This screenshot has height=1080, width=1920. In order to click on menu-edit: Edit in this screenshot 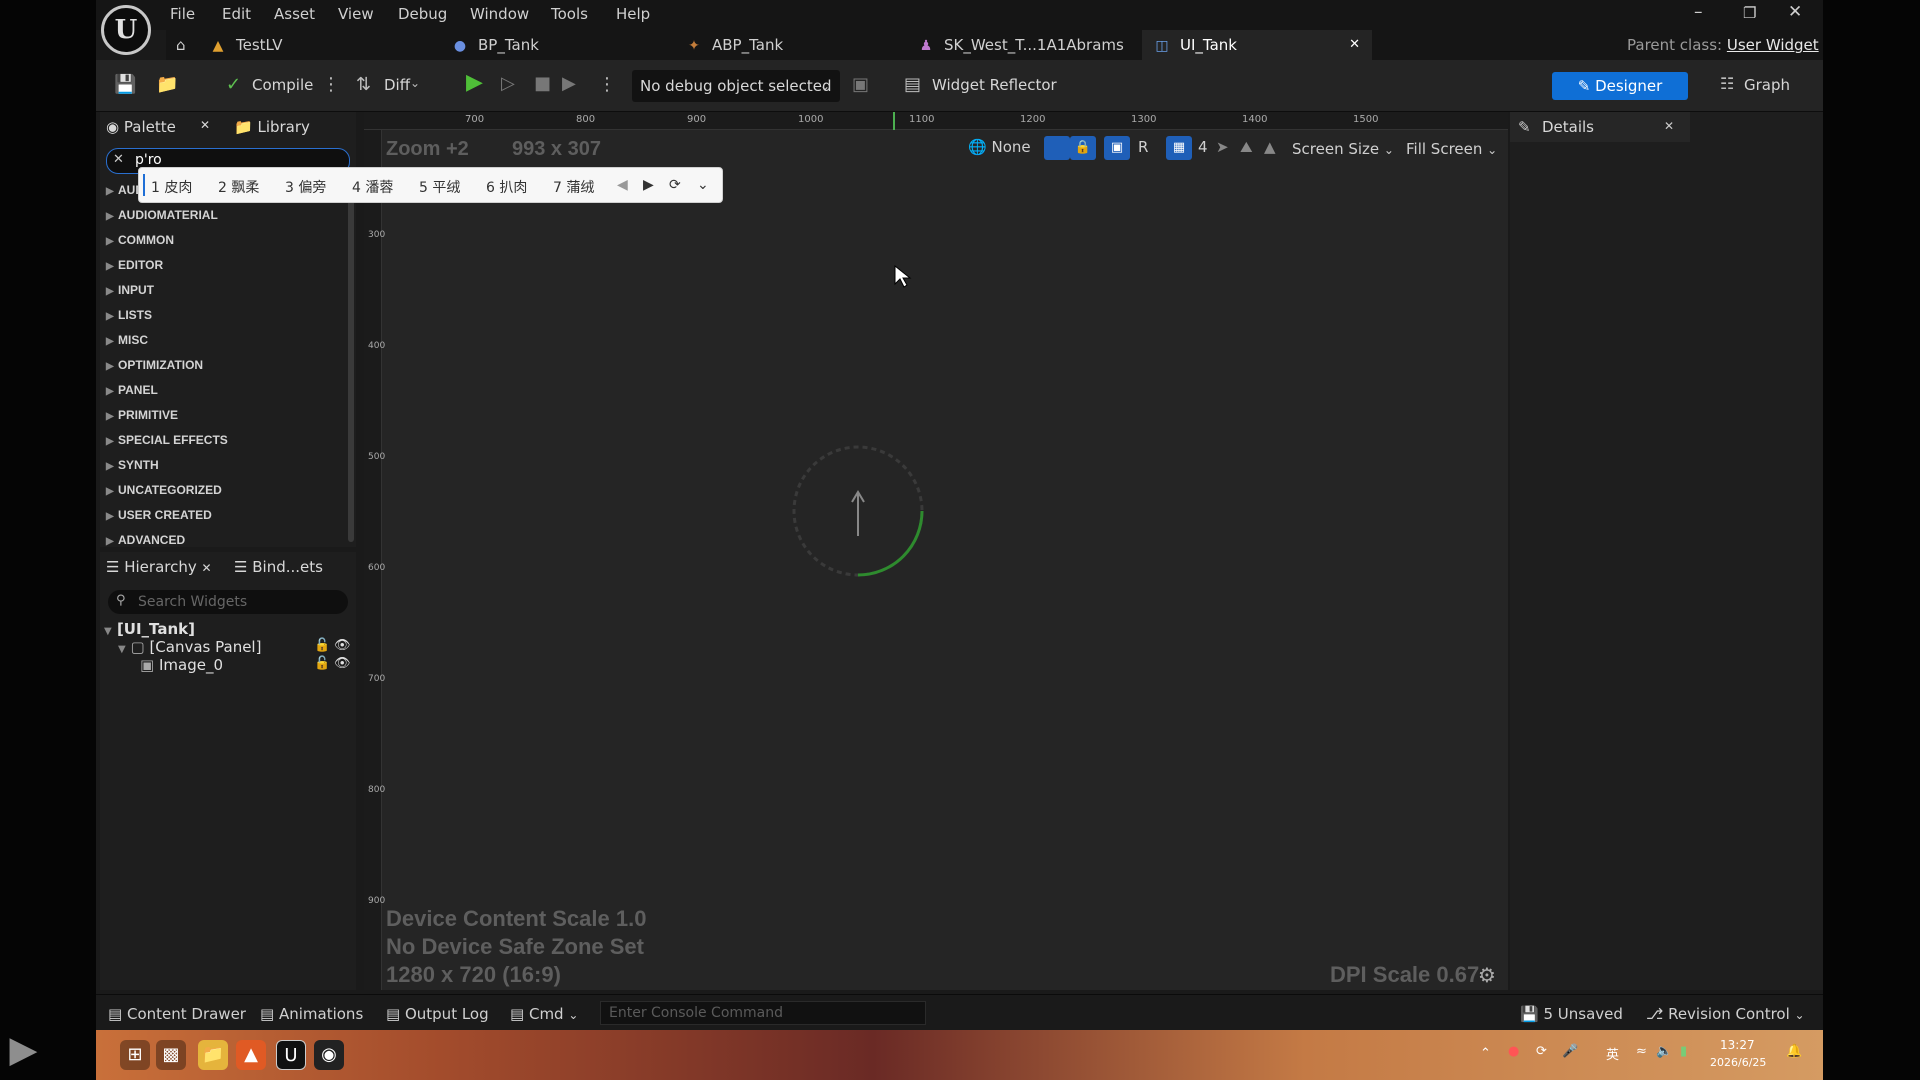, I will do `click(236, 14)`.